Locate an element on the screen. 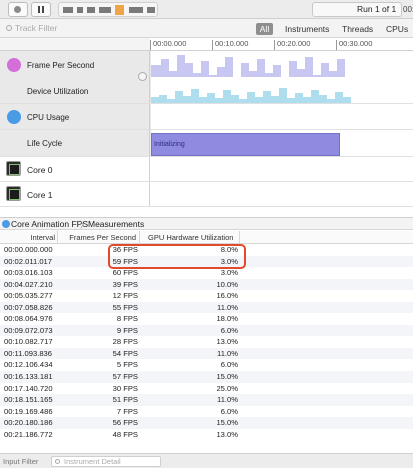  track-label: CPU Usage is located at coordinates (75, 116).